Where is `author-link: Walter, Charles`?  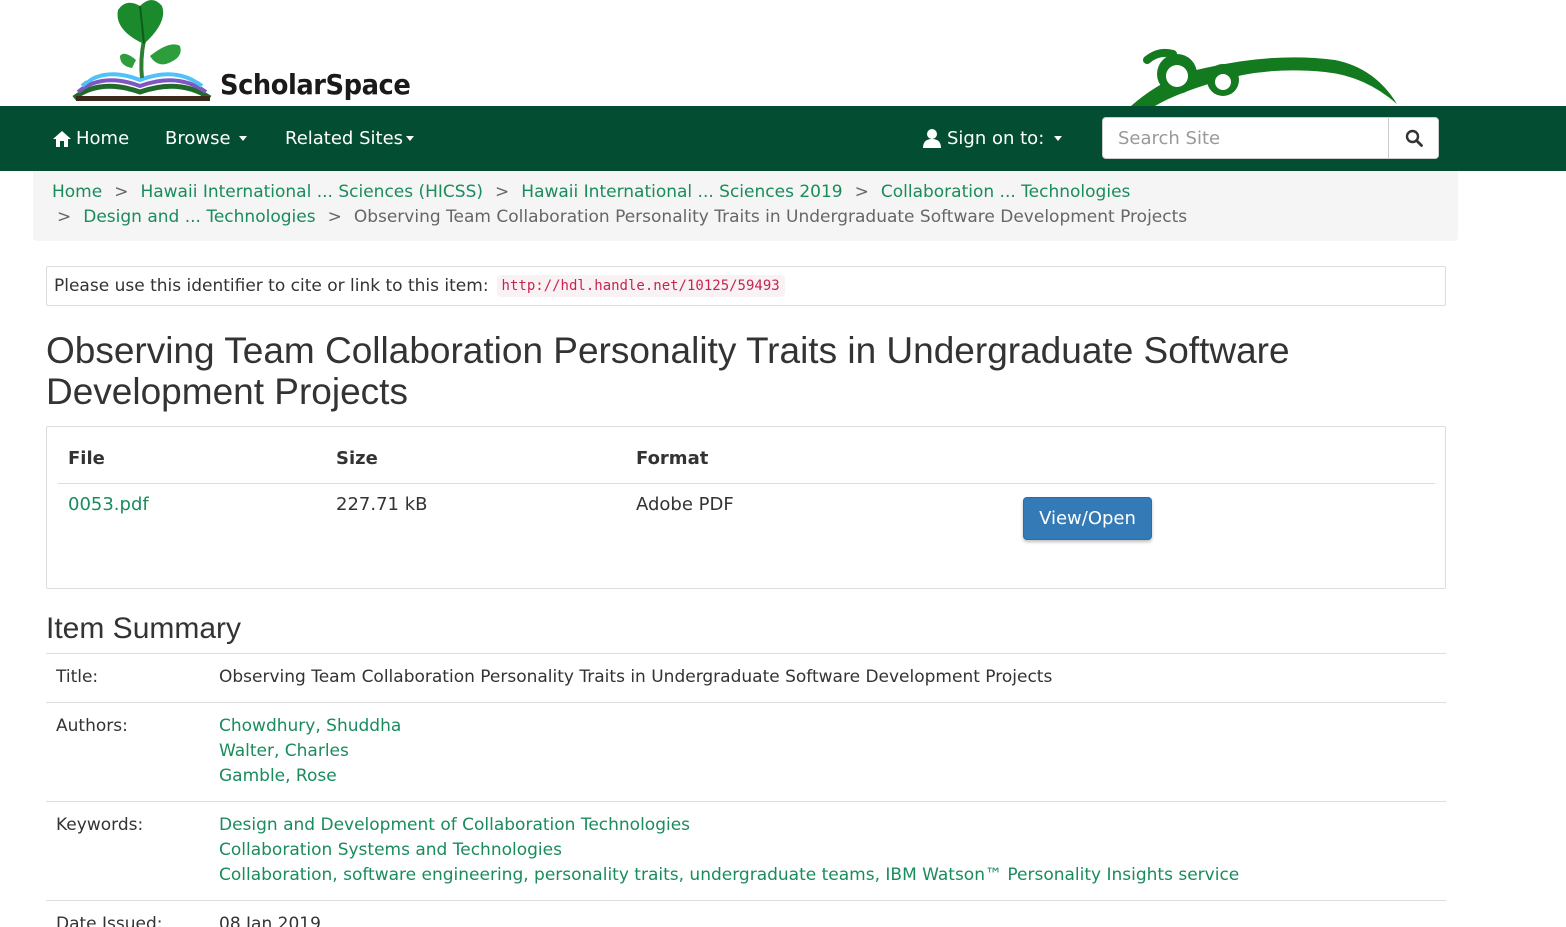 author-link: Walter, Charles is located at coordinates (832, 751).